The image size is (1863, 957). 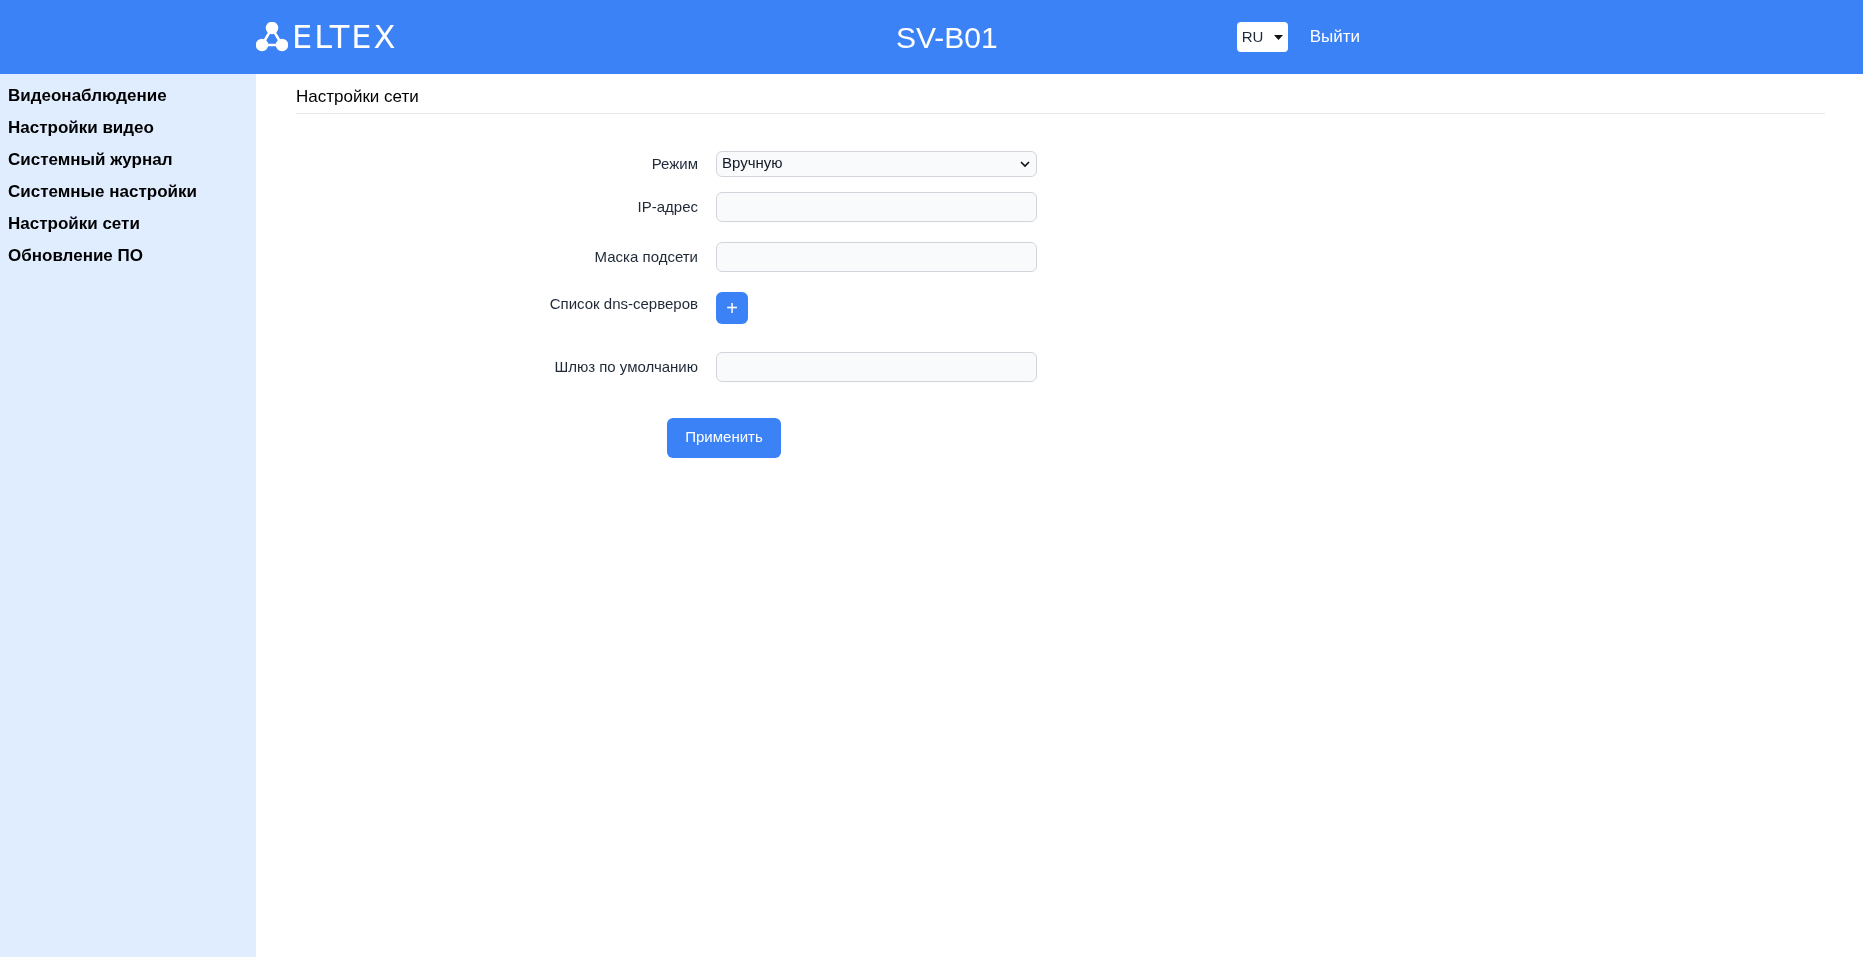 What do you see at coordinates (667, 206) in the screenshot?
I see `field-label: IP-адрес` at bounding box center [667, 206].